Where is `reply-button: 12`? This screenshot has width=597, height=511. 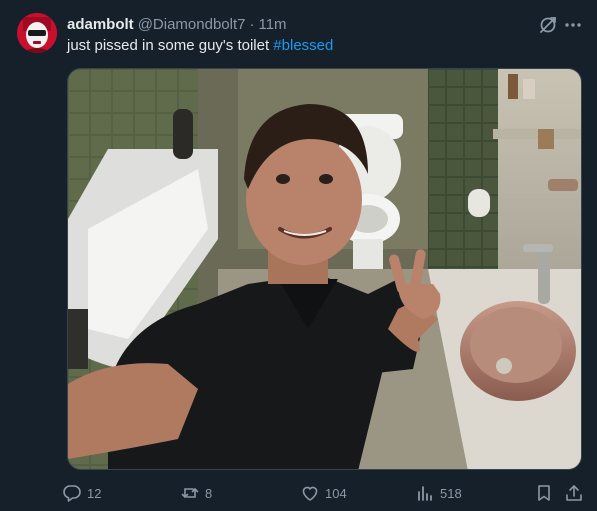 reply-button: 12 is located at coordinates (81, 493).